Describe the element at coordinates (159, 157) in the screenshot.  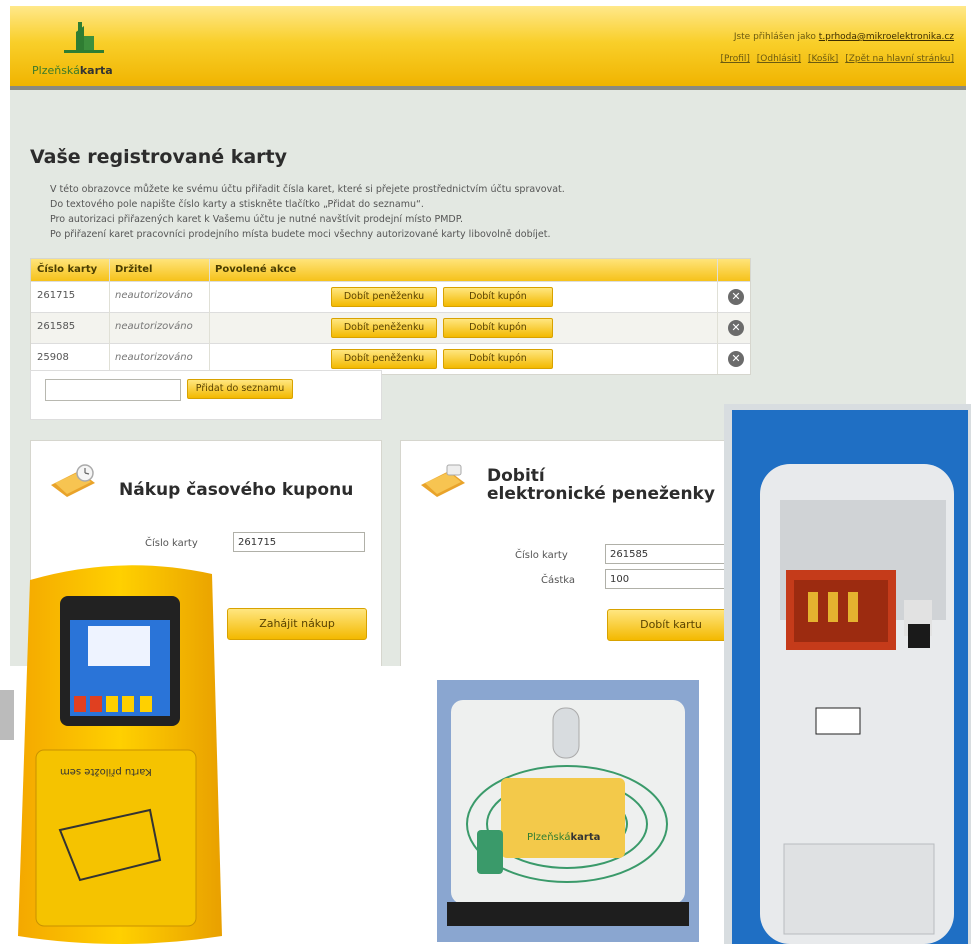
I see `page-title: Vaše registrované karty` at that location.